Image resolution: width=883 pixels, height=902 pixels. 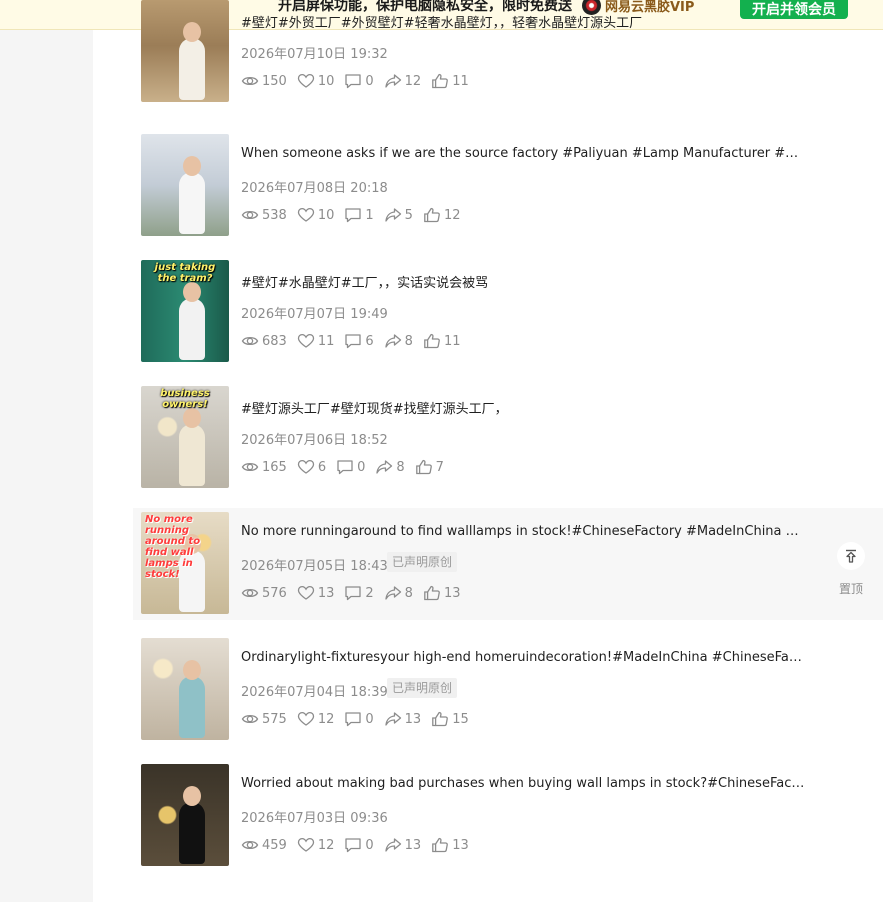 I want to click on thumbs-up-stat: 12, so click(x=441, y=215).